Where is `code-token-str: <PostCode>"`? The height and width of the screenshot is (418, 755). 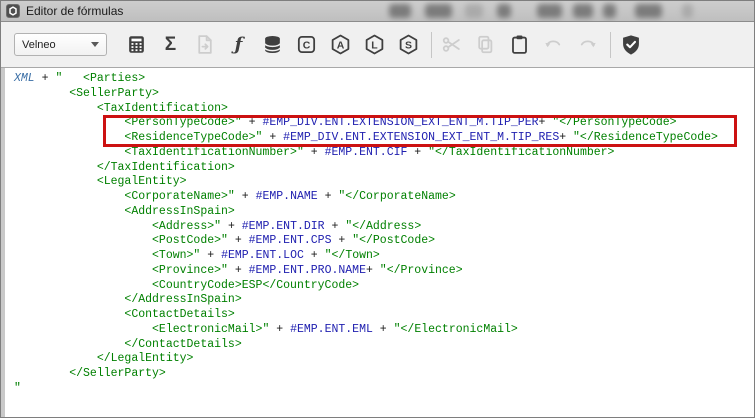 code-token-str: <PostCode>" is located at coordinates (121, 241).